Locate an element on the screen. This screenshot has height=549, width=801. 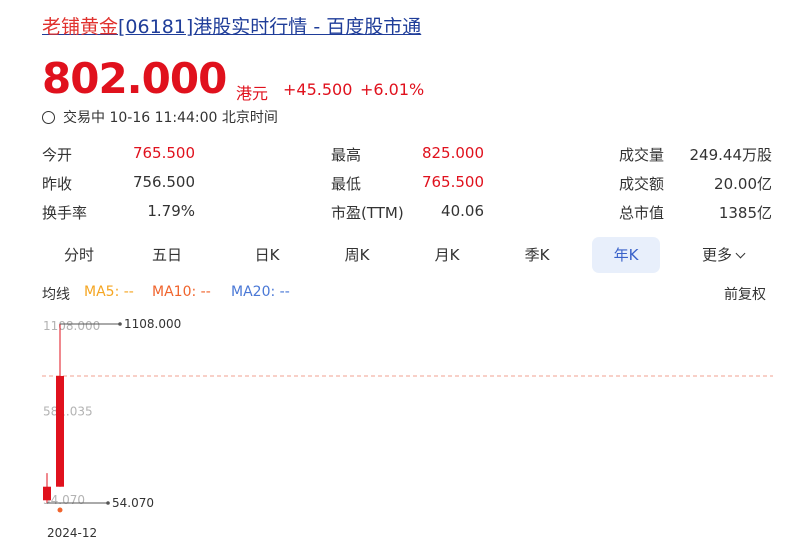
max-marker-dot is located at coordinates (120, 324).